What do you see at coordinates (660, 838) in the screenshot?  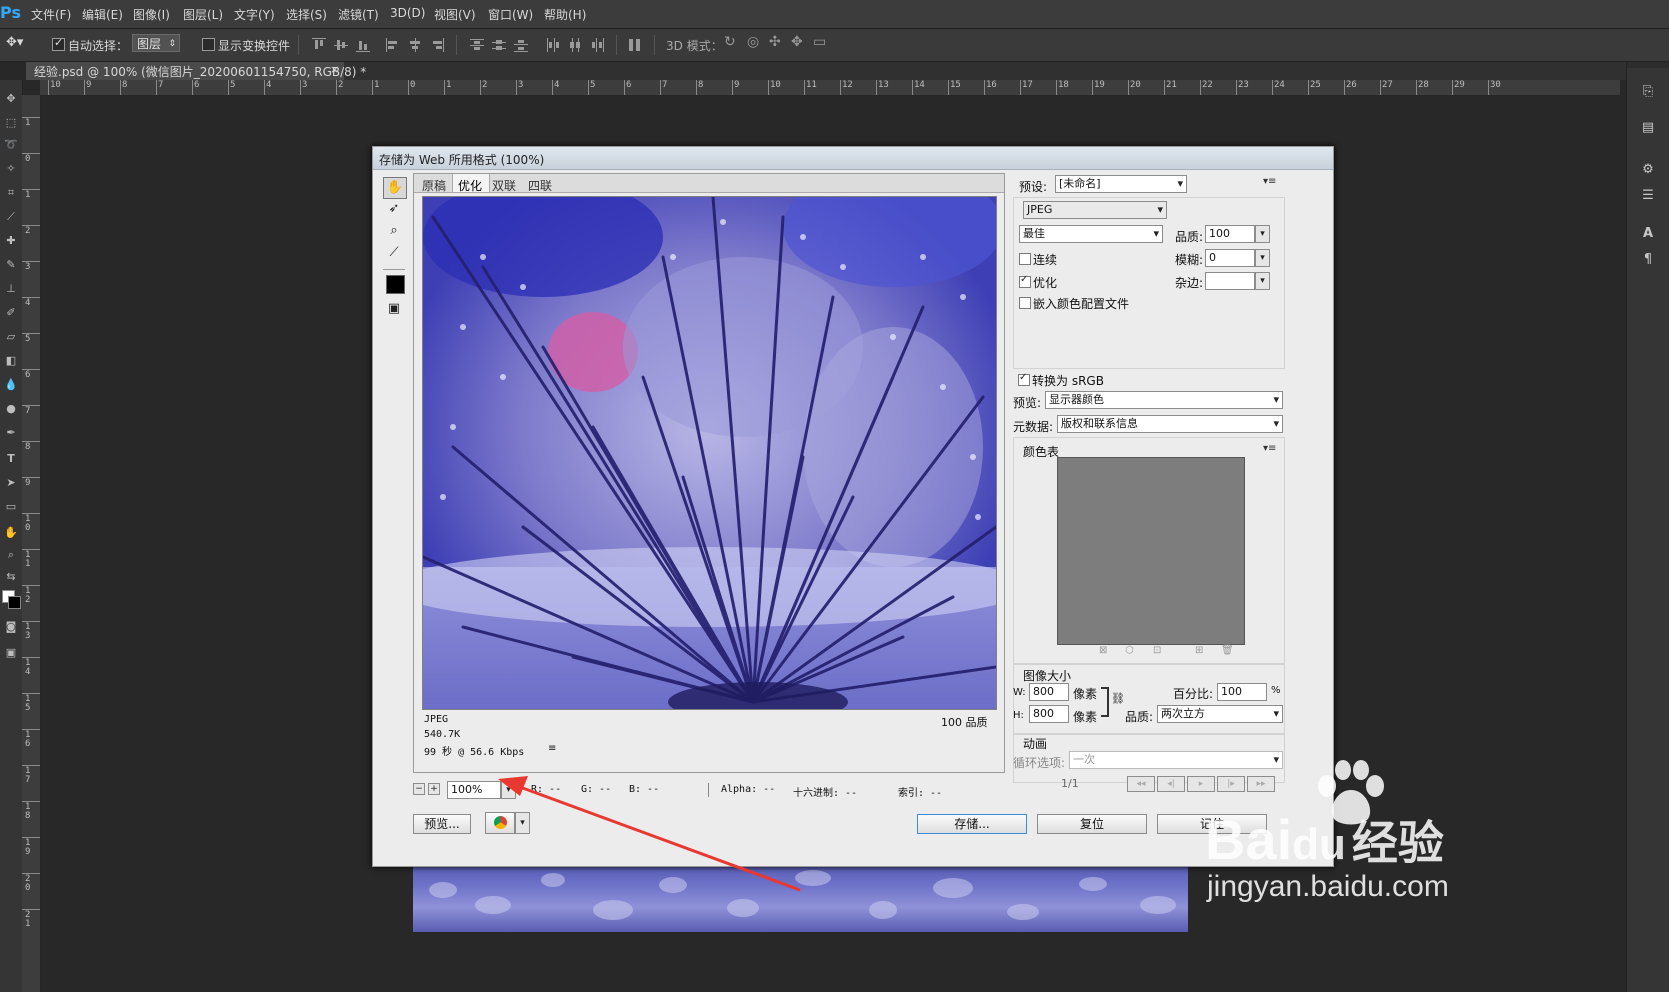 I see `red-arrow-line` at bounding box center [660, 838].